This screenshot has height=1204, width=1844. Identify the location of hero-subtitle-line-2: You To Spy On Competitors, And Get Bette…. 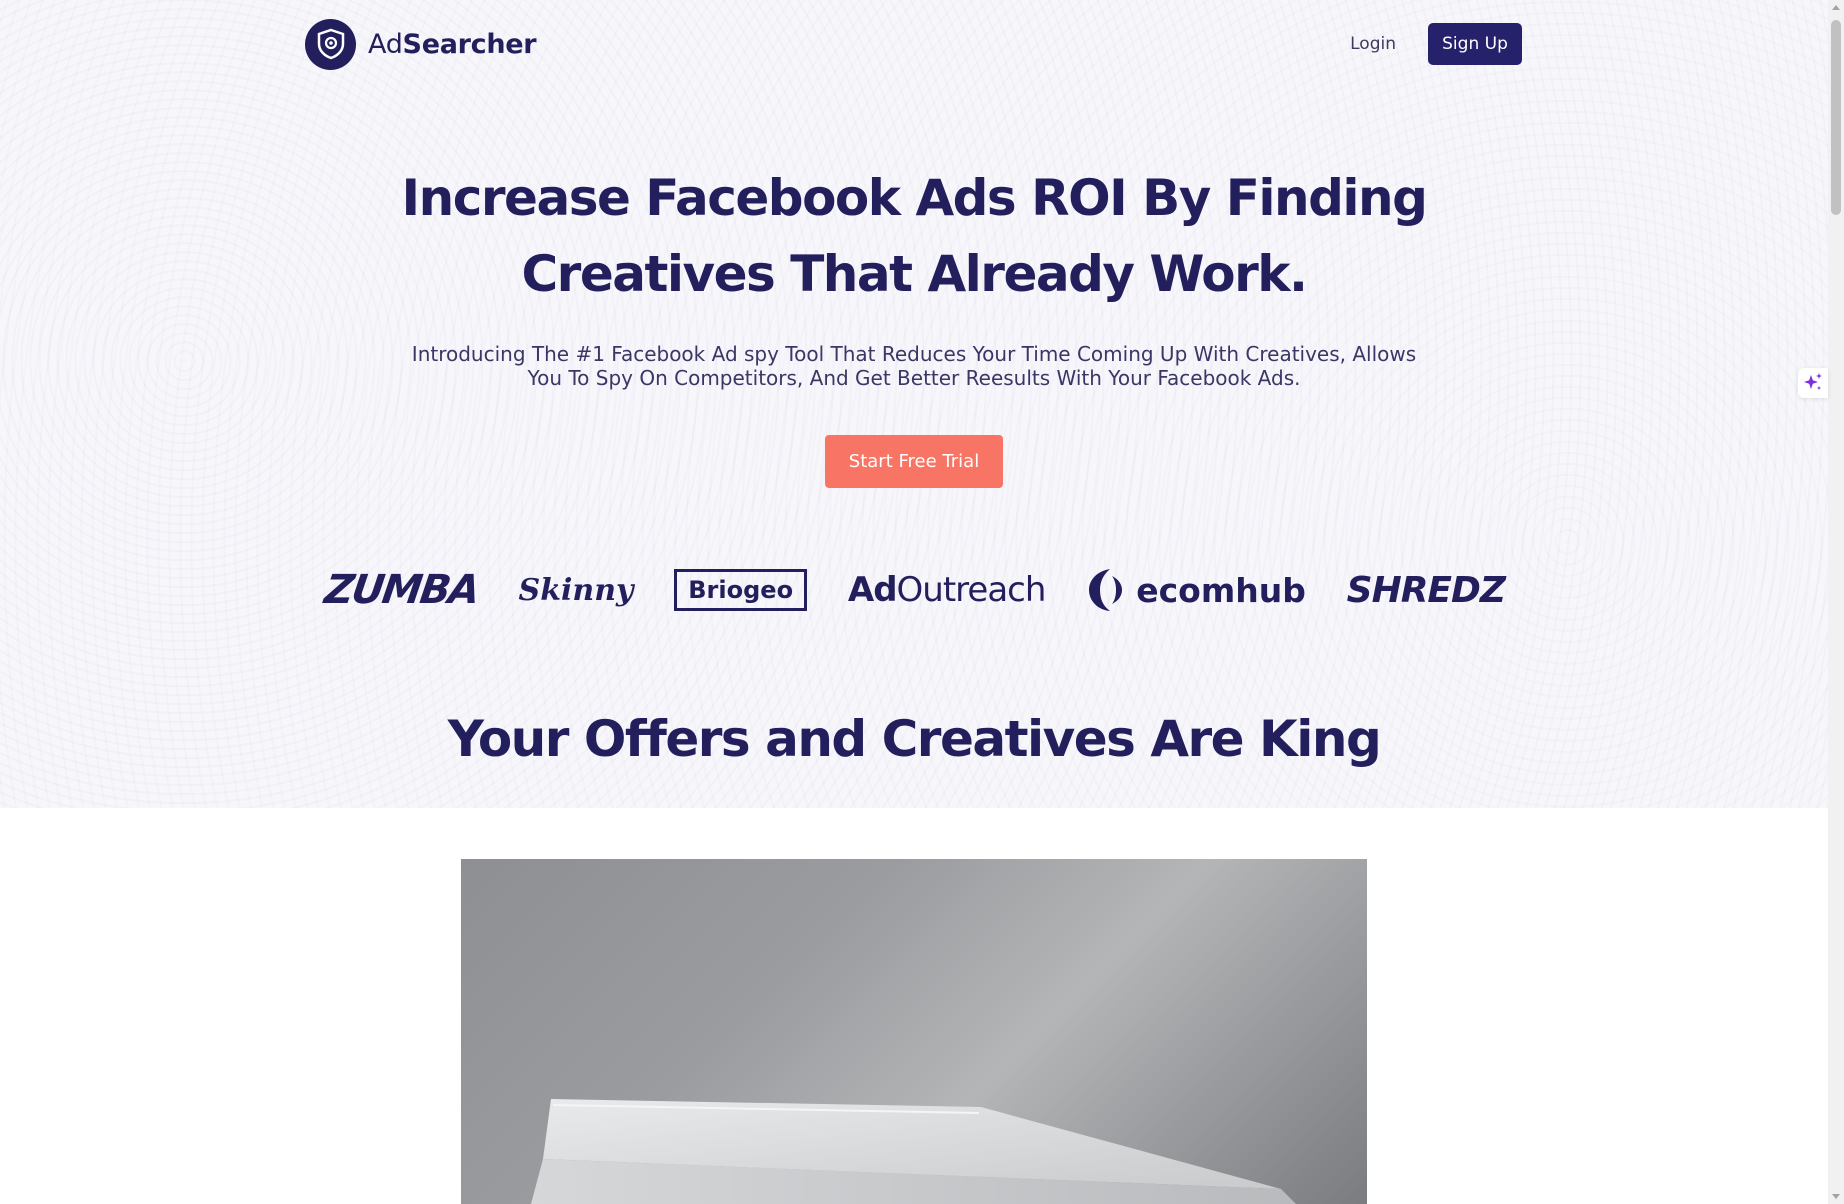
(914, 378).